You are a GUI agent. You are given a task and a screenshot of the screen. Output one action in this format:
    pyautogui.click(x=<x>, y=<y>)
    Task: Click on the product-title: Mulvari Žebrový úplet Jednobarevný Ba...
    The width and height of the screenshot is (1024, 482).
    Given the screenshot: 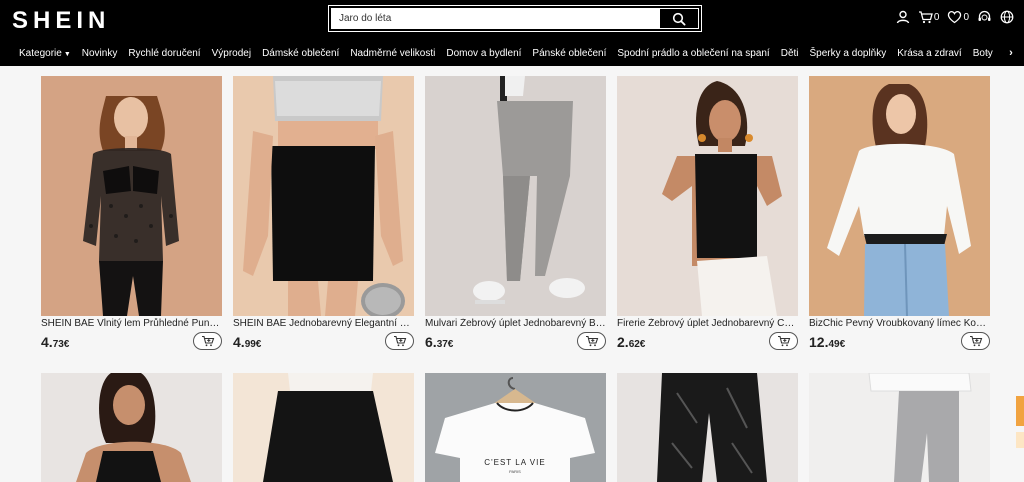 What is the action you would take?
    pyautogui.click(x=515, y=323)
    